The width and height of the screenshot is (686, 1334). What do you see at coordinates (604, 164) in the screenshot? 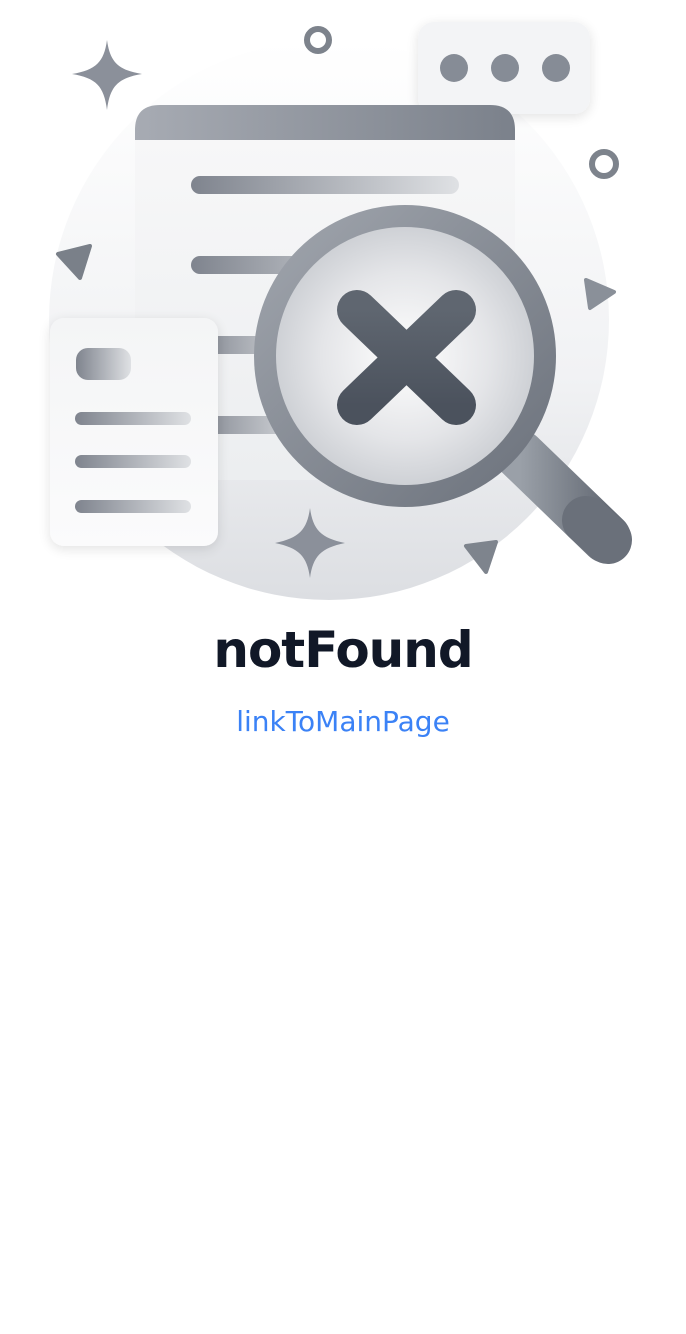
I see `ring-icon` at bounding box center [604, 164].